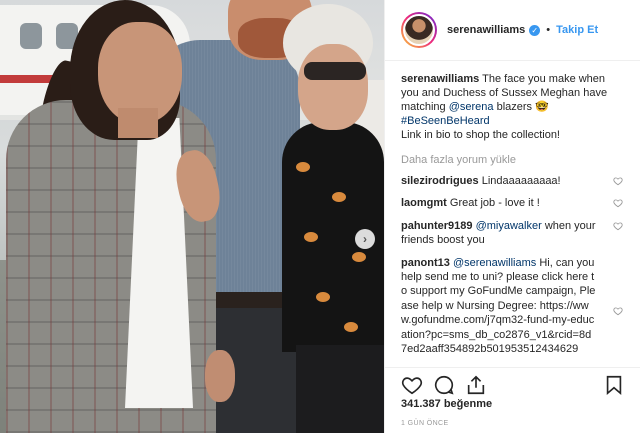  What do you see at coordinates (424, 203) in the screenshot?
I see `comment-username: laomgmt` at bounding box center [424, 203].